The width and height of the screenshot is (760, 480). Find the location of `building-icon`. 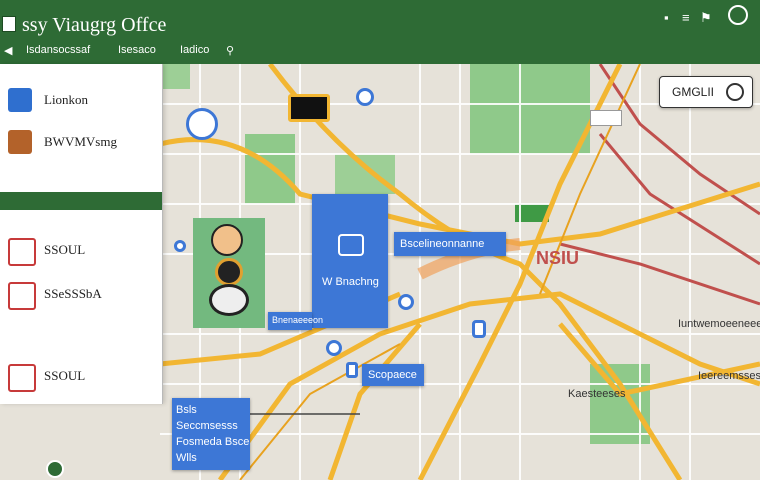

building-icon is located at coordinates (20, 142).